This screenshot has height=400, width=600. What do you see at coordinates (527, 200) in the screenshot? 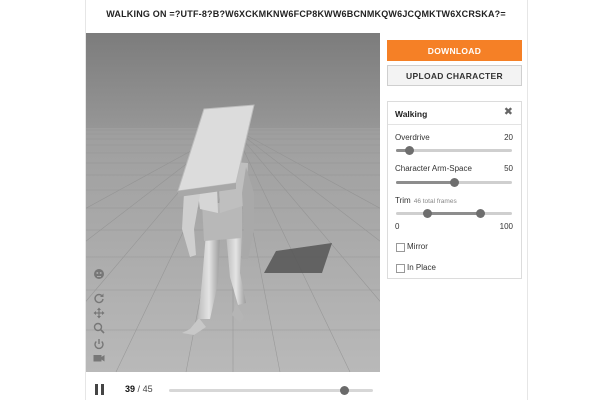
I see `right-frame-line` at bounding box center [527, 200].